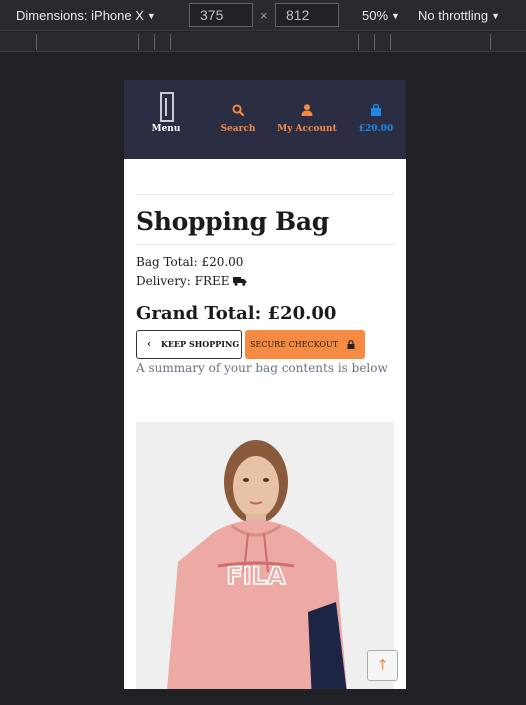 The image size is (526, 705). I want to click on zoom-select: 50% ▼, so click(381, 15).